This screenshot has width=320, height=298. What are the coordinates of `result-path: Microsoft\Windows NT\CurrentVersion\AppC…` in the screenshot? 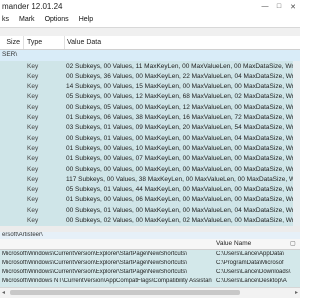 It's located at (107, 281).